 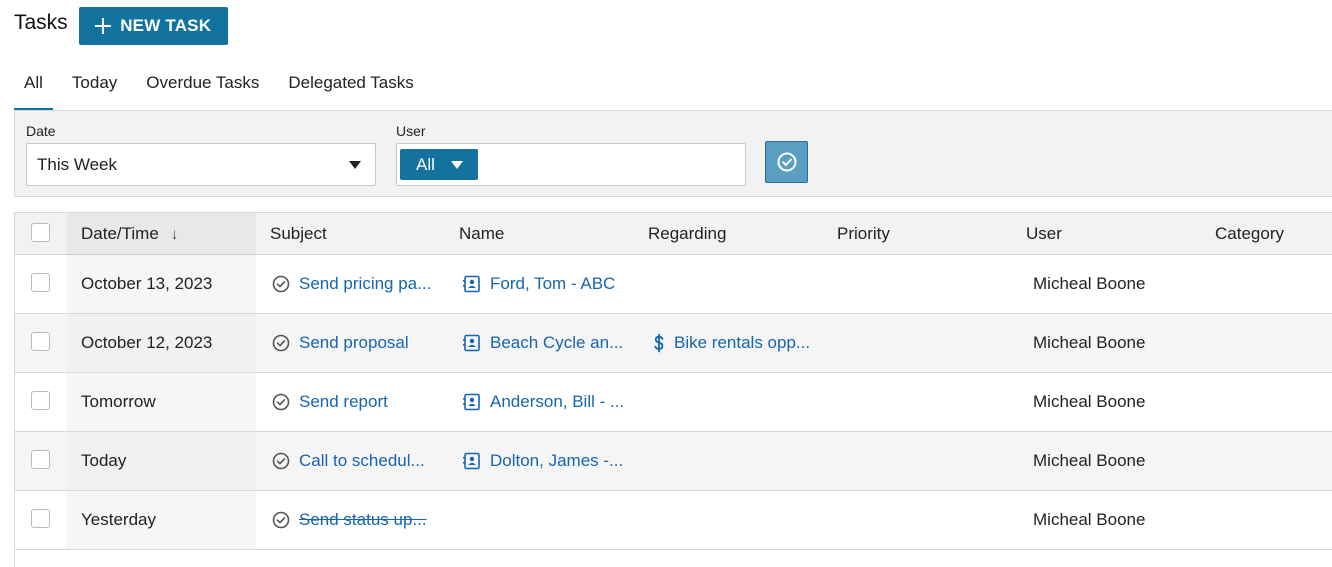 I want to click on column-header-user: User, so click(x=1044, y=233).